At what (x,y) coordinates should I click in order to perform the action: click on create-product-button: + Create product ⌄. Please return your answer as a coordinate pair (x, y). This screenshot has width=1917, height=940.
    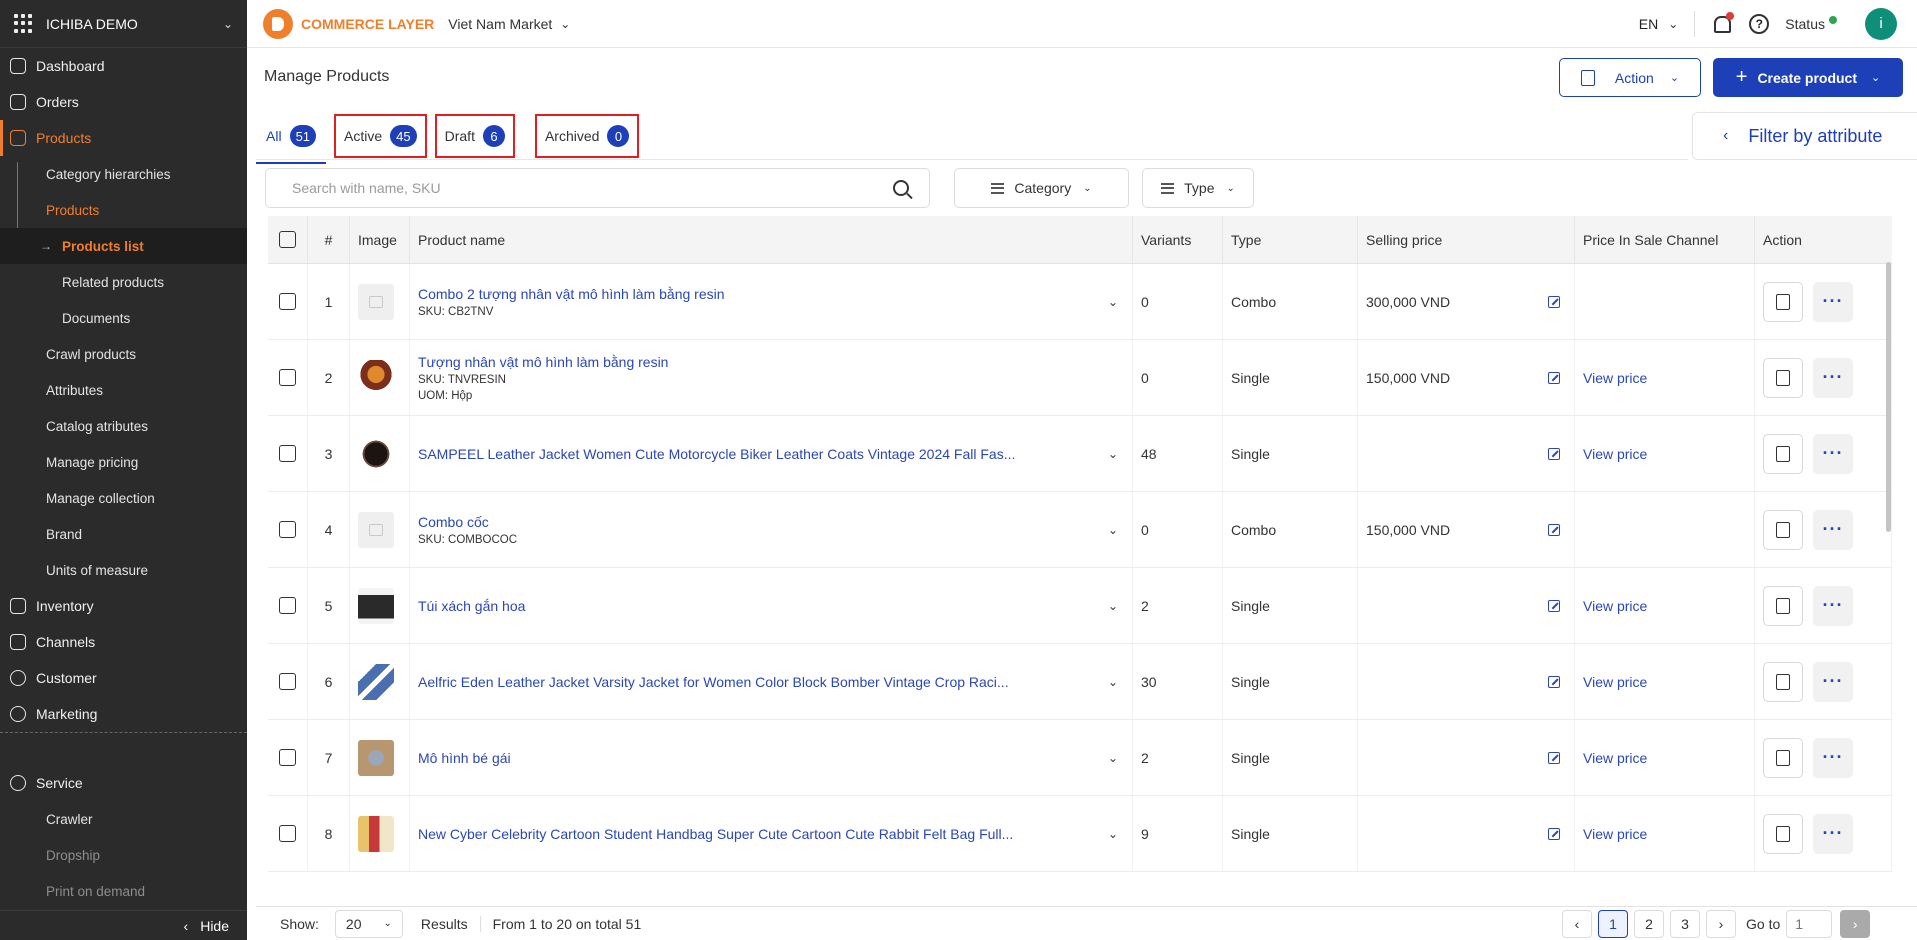
    Looking at the image, I should click on (1808, 77).